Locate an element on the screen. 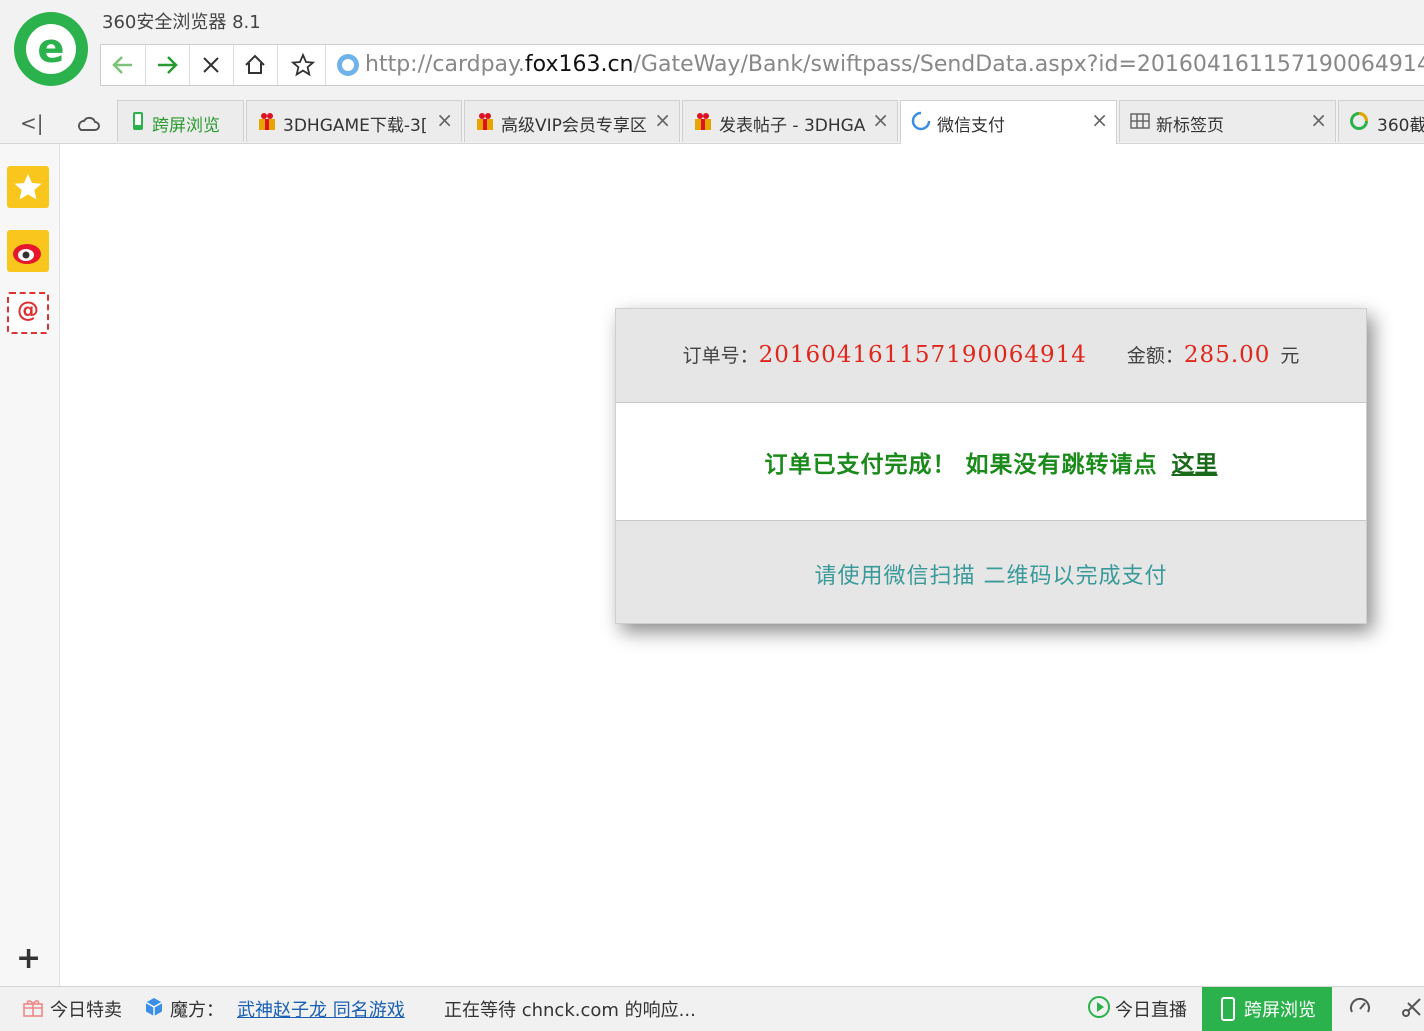 The width and height of the screenshot is (1424, 1031). site-globe-icon is located at coordinates (348, 65).